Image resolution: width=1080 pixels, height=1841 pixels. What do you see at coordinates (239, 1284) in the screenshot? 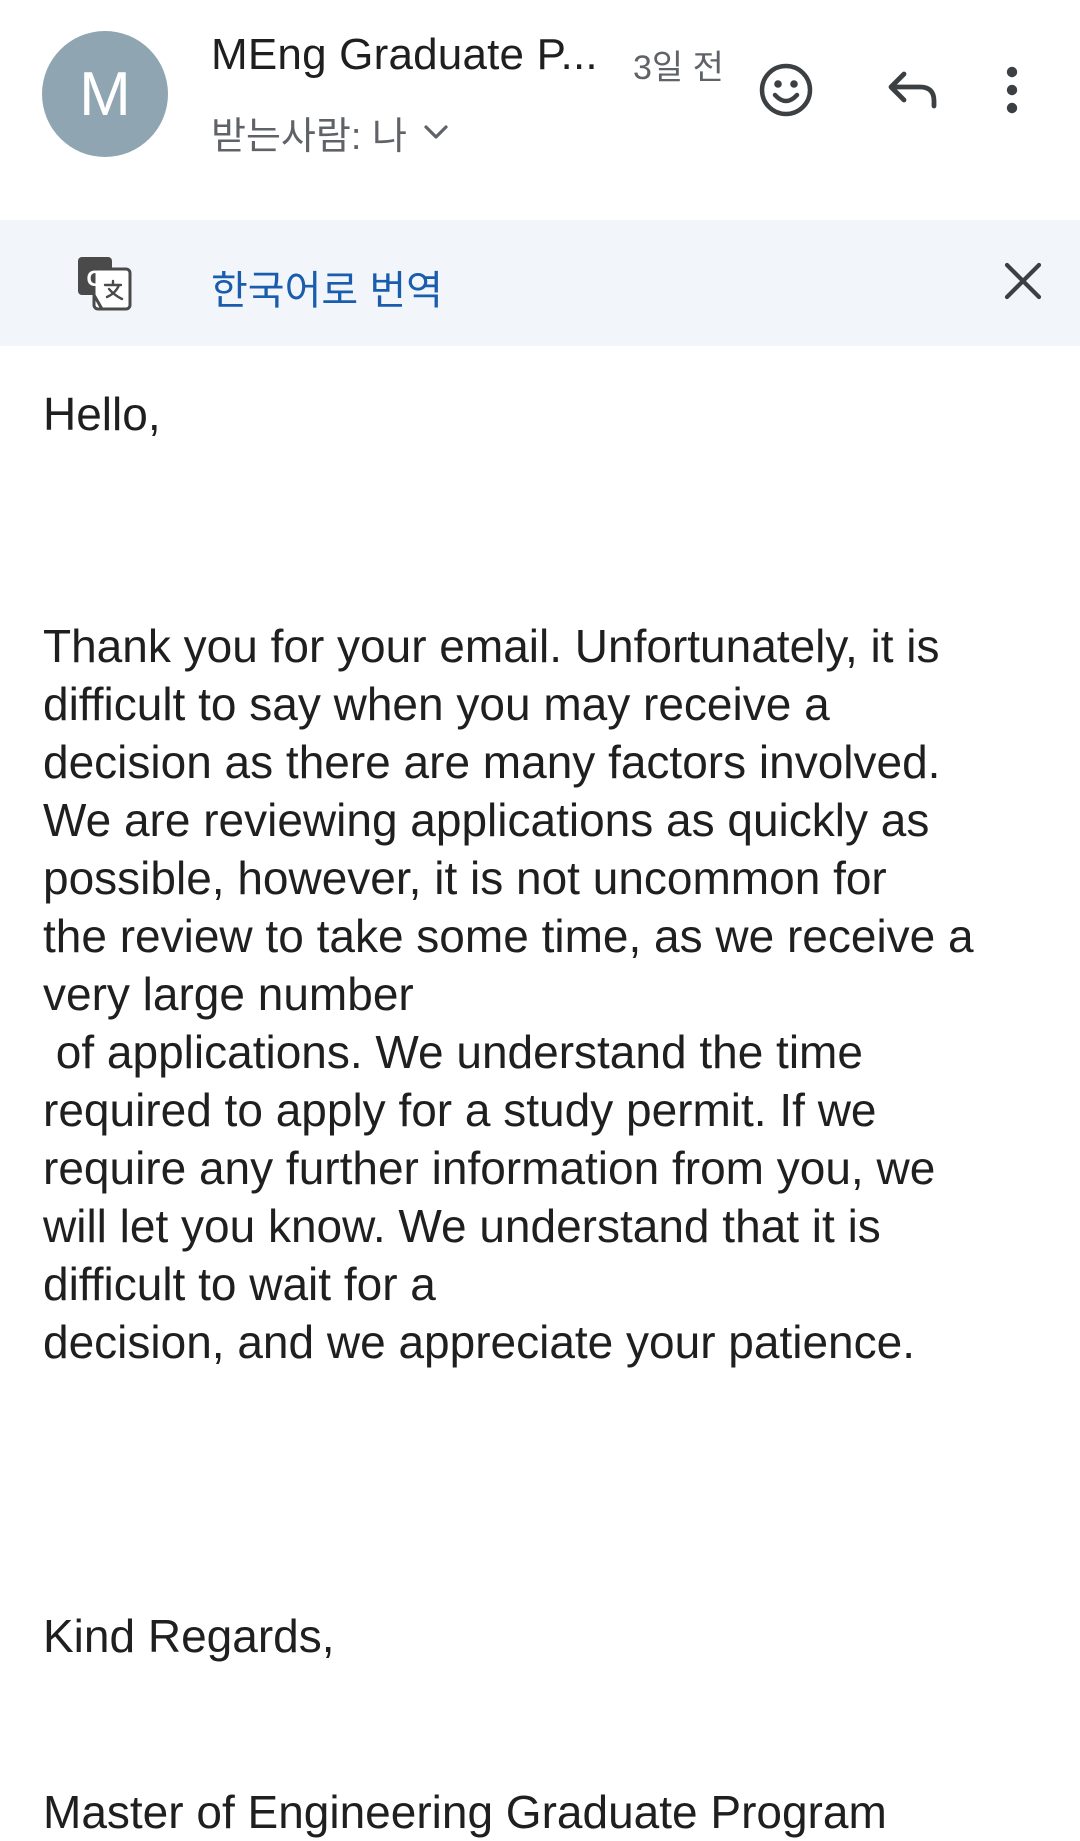
I see `body-line: difficult to wait for a` at bounding box center [239, 1284].